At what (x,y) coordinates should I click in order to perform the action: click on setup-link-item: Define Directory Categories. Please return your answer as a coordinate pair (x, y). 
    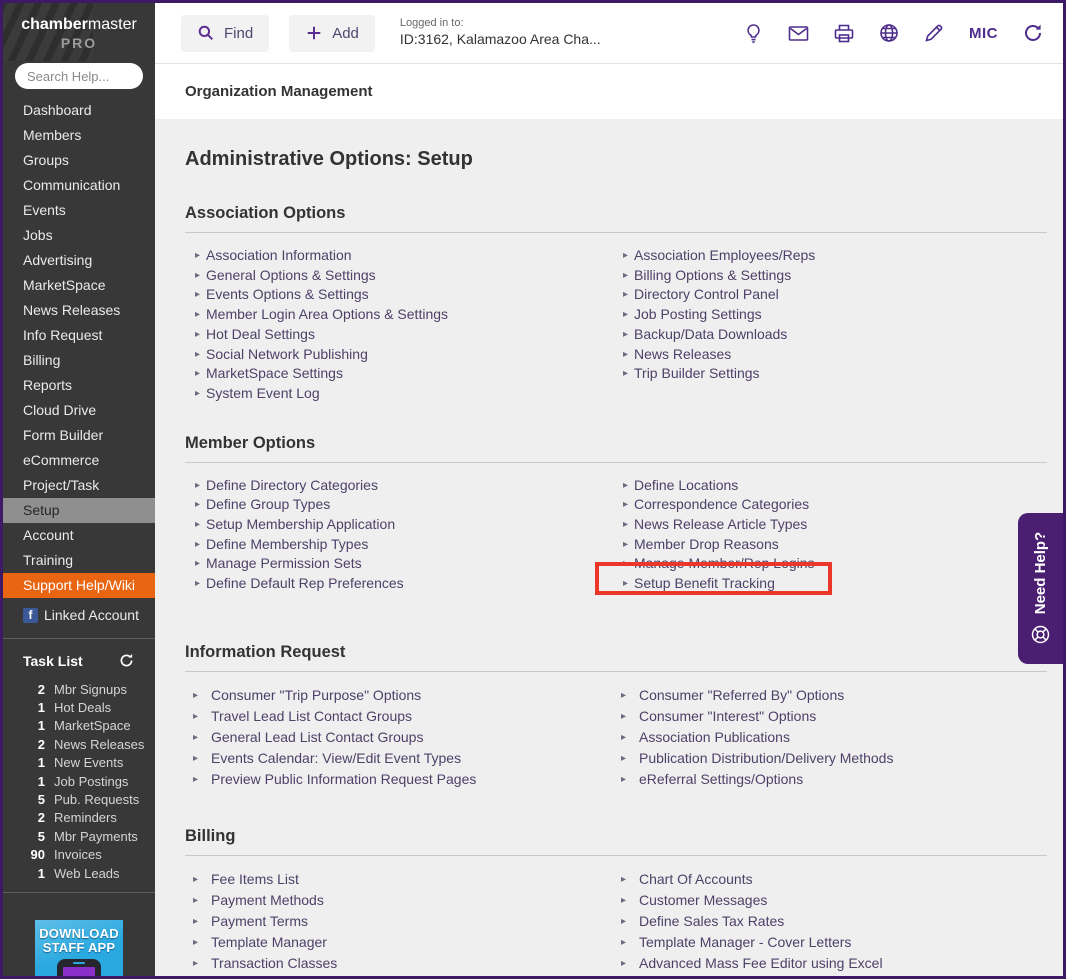
    Looking at the image, I should click on (404, 486).